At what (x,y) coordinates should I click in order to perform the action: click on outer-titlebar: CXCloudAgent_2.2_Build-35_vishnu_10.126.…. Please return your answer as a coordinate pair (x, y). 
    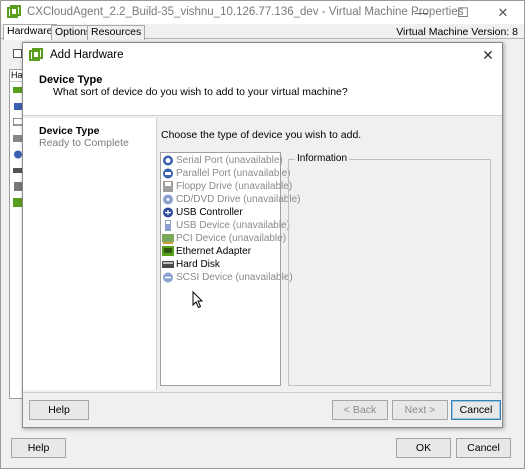
    Looking at the image, I should click on (262, 12).